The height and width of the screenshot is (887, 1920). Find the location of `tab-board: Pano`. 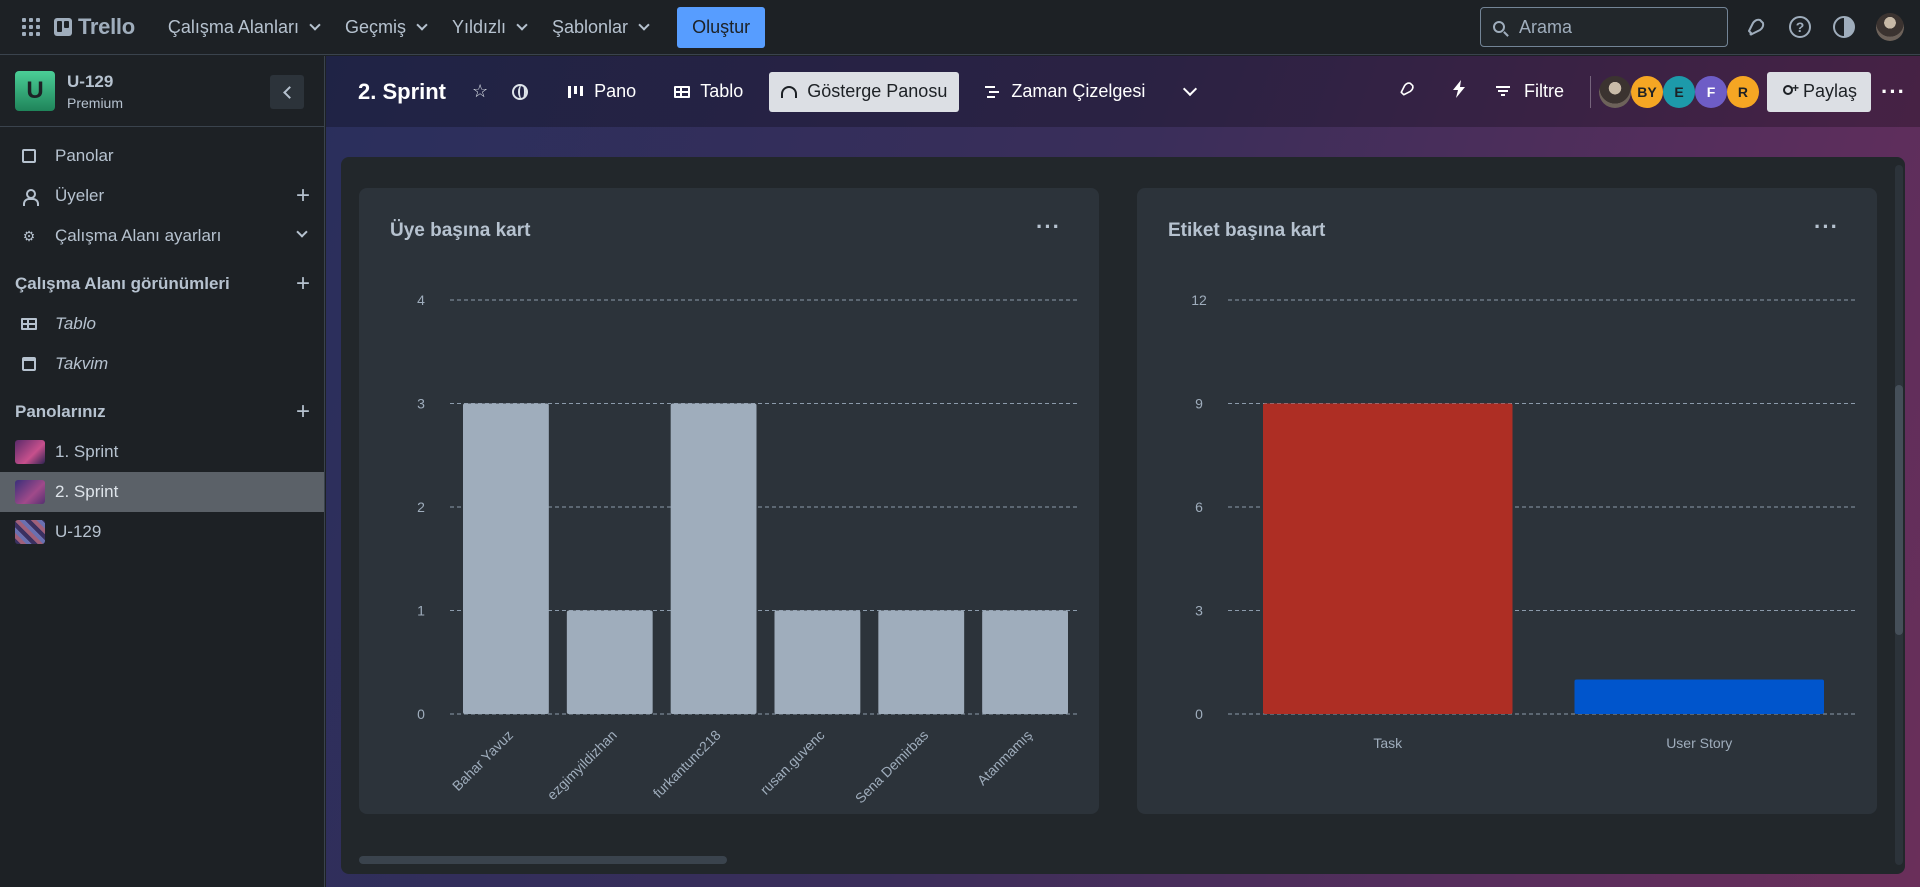

tab-board: Pano is located at coordinates (602, 92).